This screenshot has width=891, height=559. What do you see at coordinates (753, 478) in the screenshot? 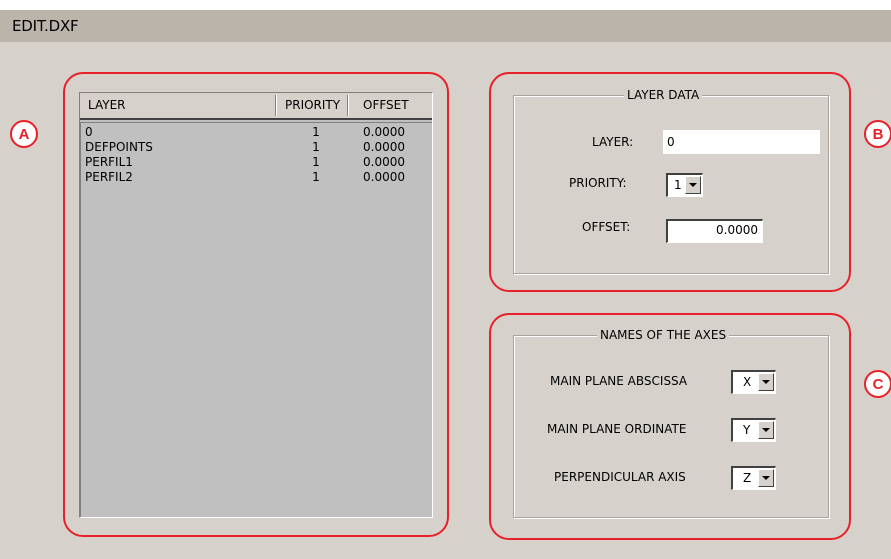
I see `perpendicular-select: Z` at bounding box center [753, 478].